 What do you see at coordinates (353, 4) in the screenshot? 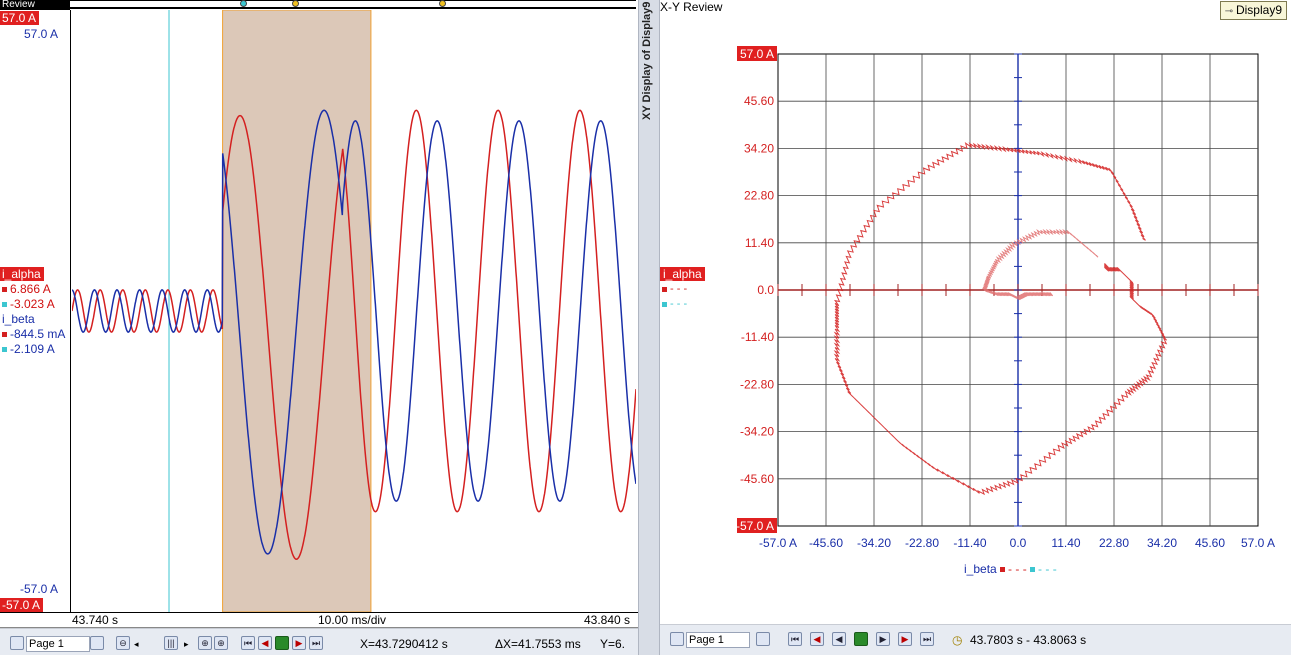
I see `cursor-track` at bounding box center [353, 4].